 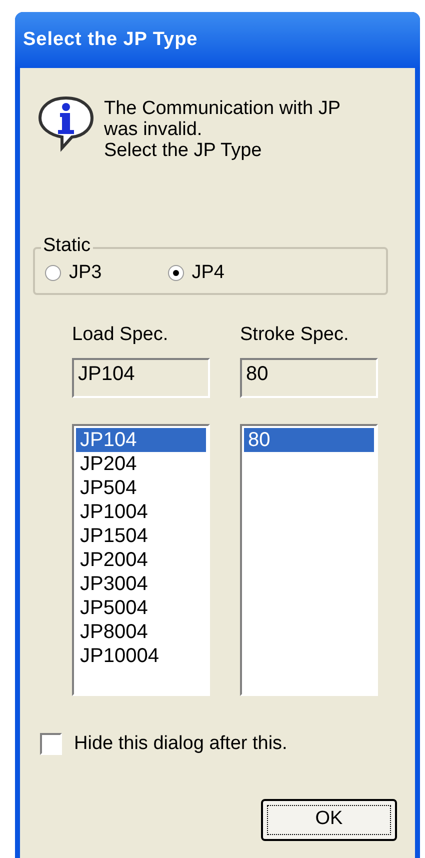 I want to click on message-text: Select the JP Type, so click(x=183, y=150).